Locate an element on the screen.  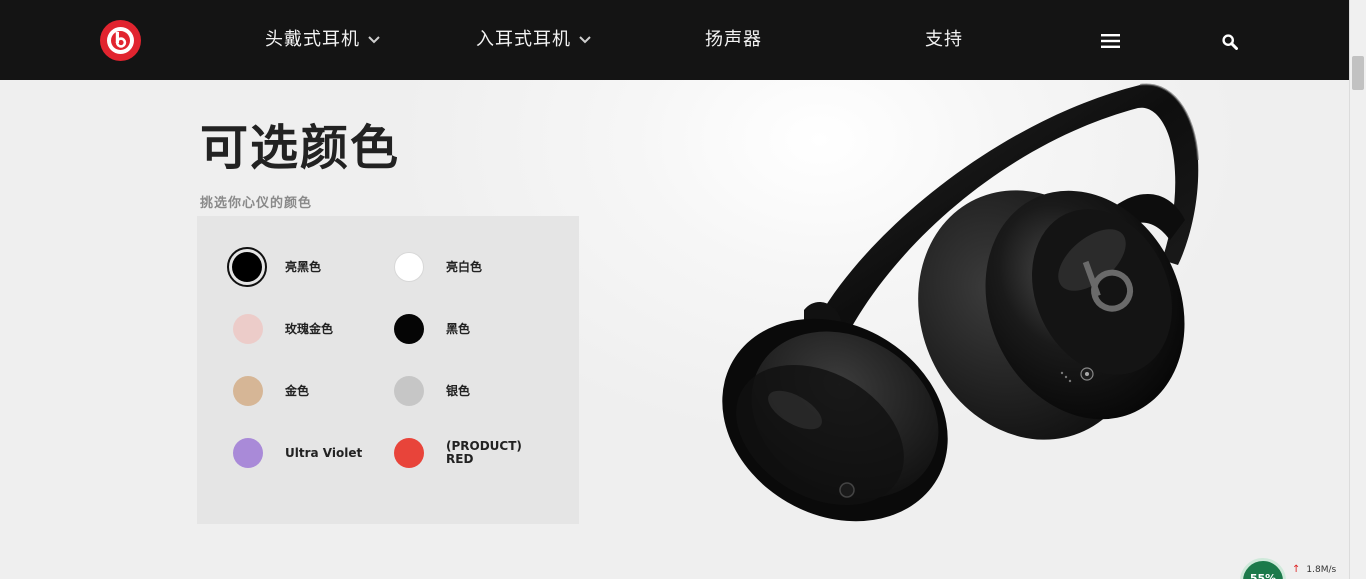
color-label: Ultra Violet is located at coordinates (324, 452).